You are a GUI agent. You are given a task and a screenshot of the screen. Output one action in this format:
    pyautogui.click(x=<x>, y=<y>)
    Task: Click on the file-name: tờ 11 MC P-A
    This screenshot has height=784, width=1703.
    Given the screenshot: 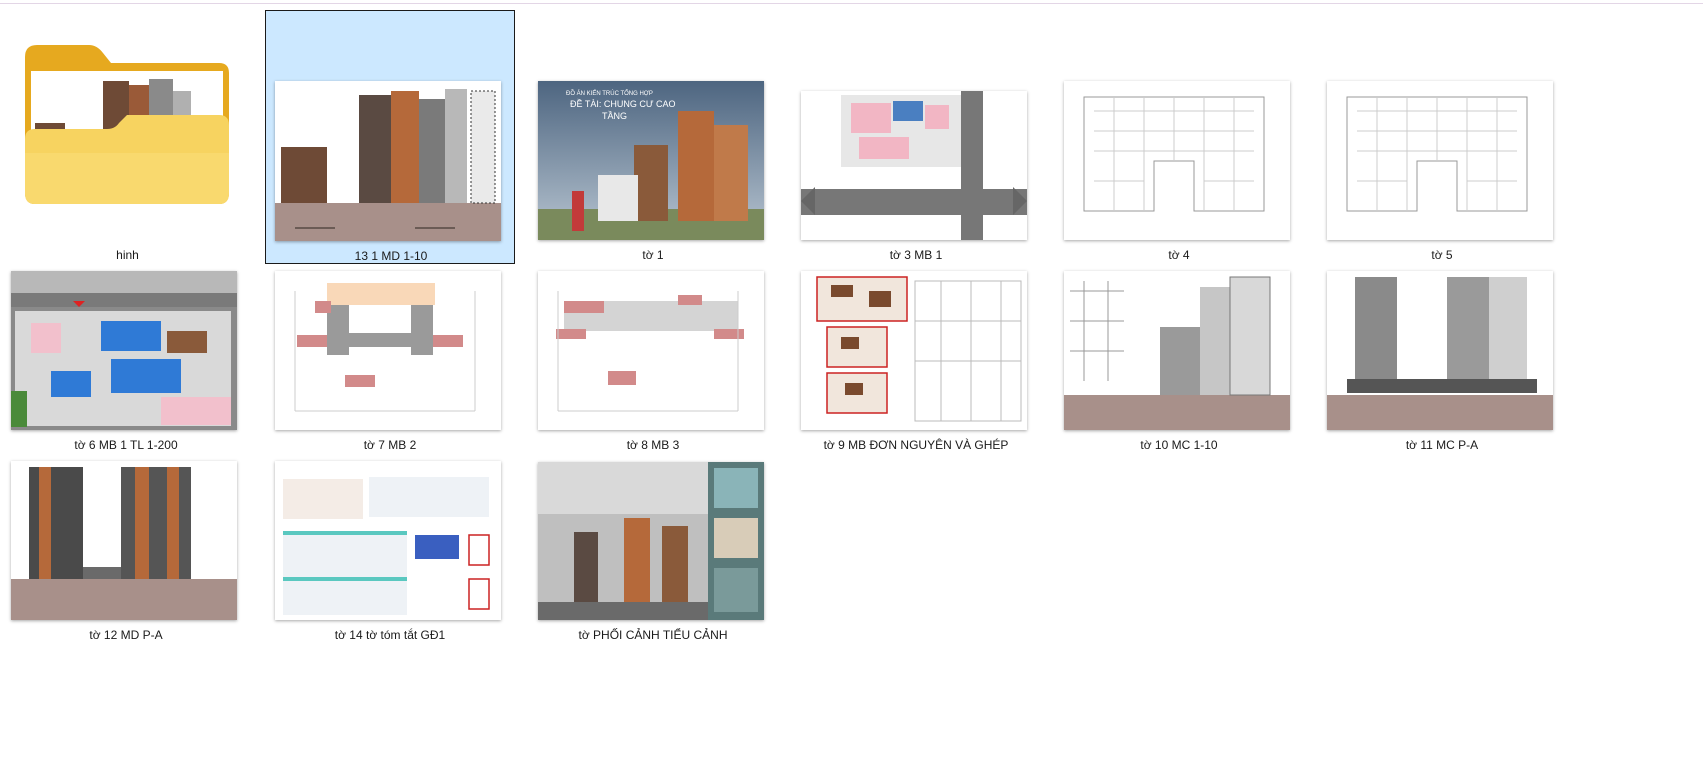 What is the action you would take?
    pyautogui.click(x=1442, y=445)
    